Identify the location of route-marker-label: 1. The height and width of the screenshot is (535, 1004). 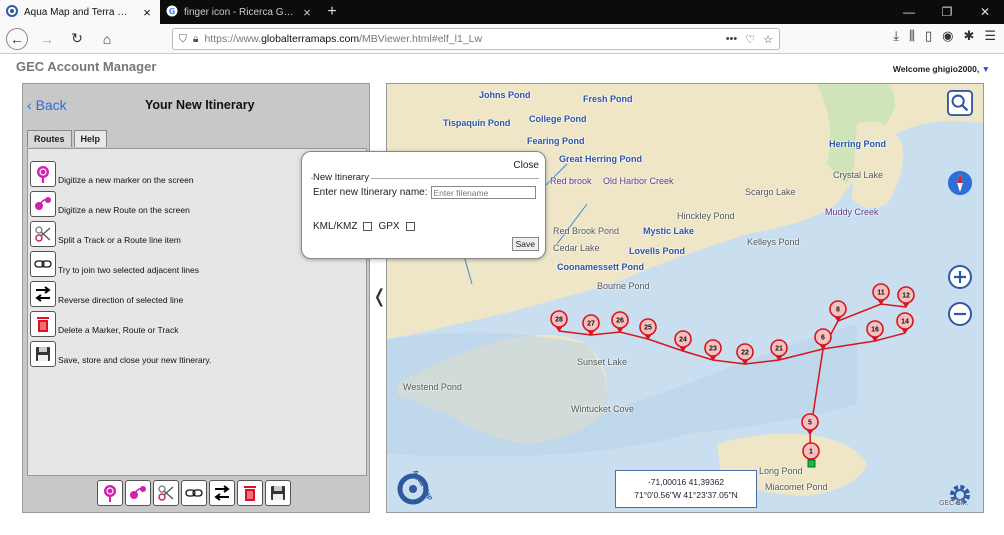
(811, 452).